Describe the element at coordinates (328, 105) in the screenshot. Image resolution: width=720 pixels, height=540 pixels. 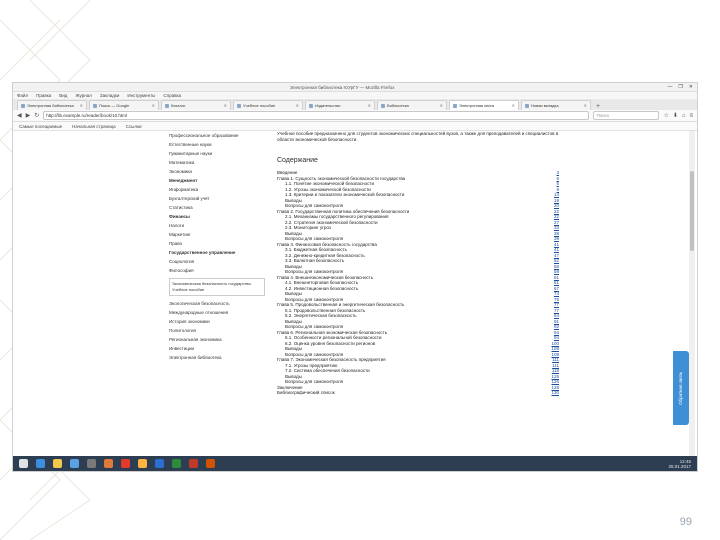
I see `tab-label: Издательство` at that location.